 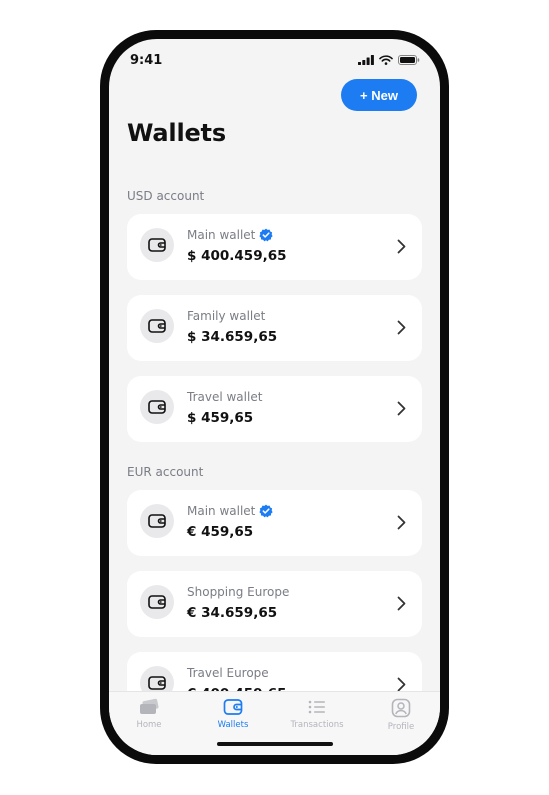 What do you see at coordinates (220, 418) in the screenshot?
I see `wallet-balance: $ 459,65` at bounding box center [220, 418].